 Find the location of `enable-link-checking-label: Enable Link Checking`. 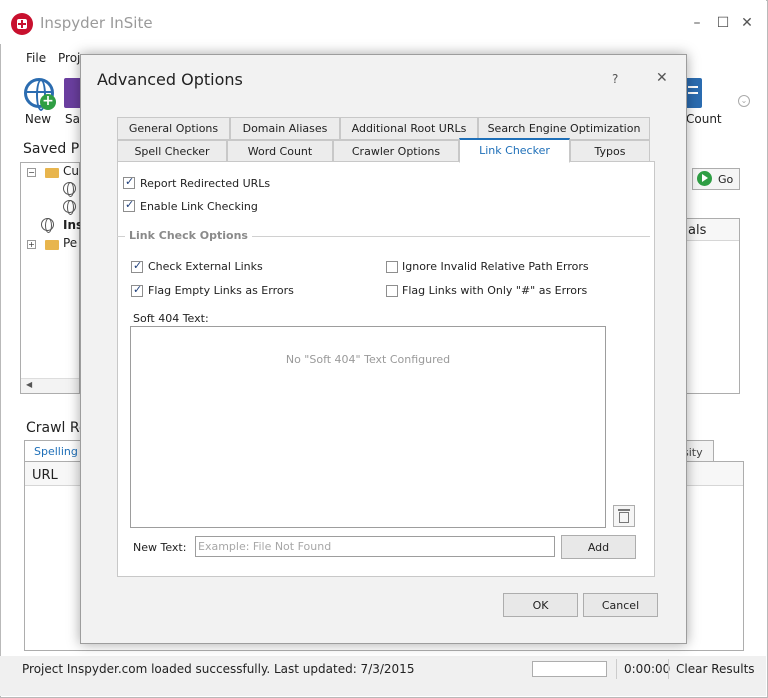

enable-link-checking-label: Enable Link Checking is located at coordinates (199, 206).